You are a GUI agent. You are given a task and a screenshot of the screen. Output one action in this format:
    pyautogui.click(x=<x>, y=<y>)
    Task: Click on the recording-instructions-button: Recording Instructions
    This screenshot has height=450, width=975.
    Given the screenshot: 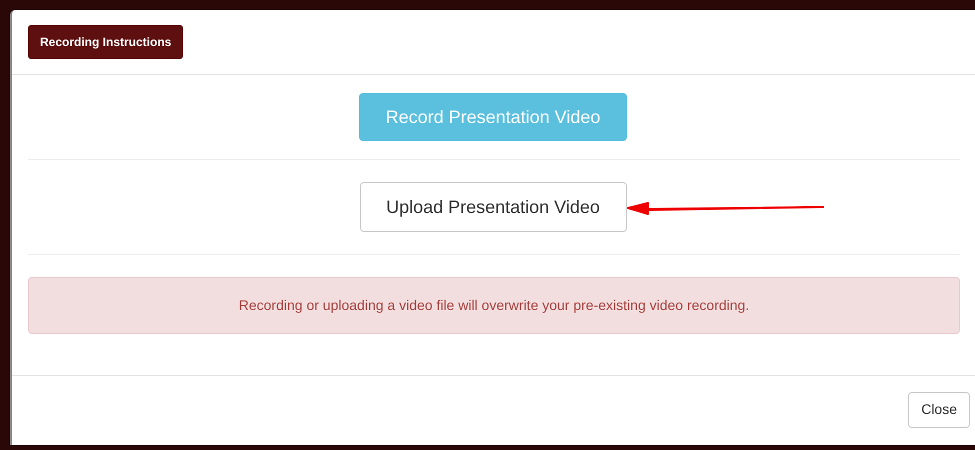 What is the action you would take?
    pyautogui.click(x=106, y=42)
    